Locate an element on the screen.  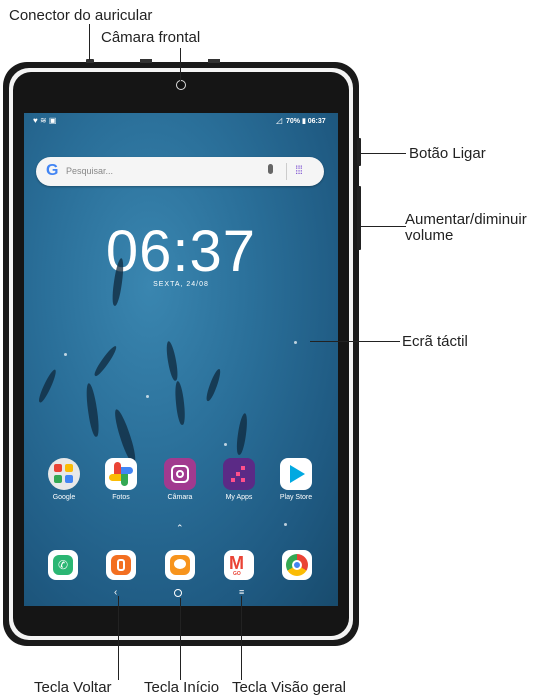
app-drawer-chevron-icon: ⌃ is located at coordinates (180, 528).